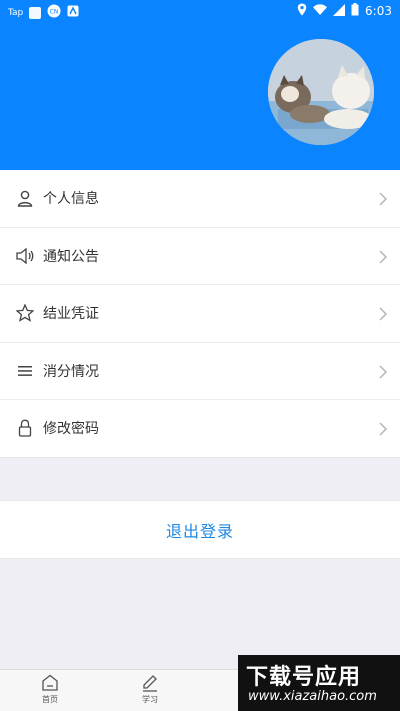  I want to click on watermark-url: www.xiazaihao.com, so click(312, 696).